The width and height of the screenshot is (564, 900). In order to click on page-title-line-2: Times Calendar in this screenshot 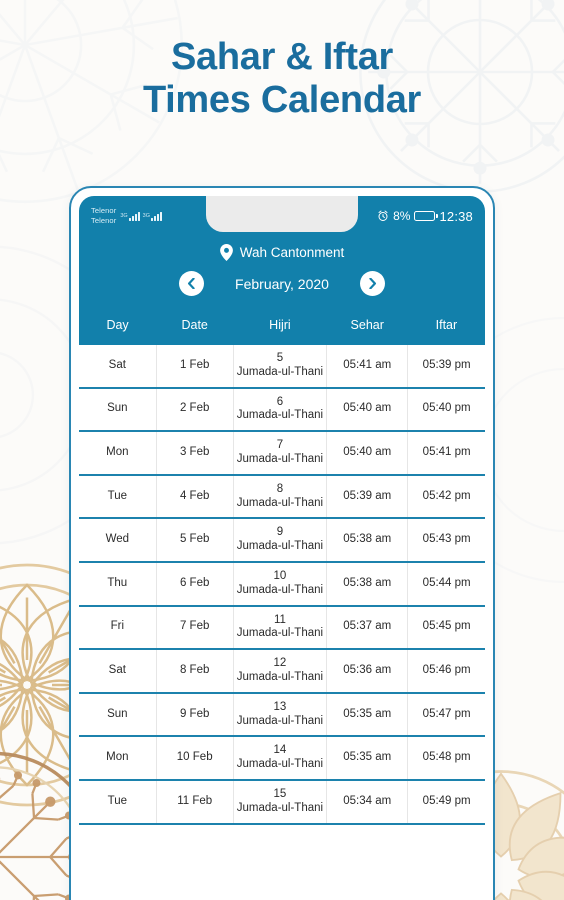, I will do `click(282, 100)`.